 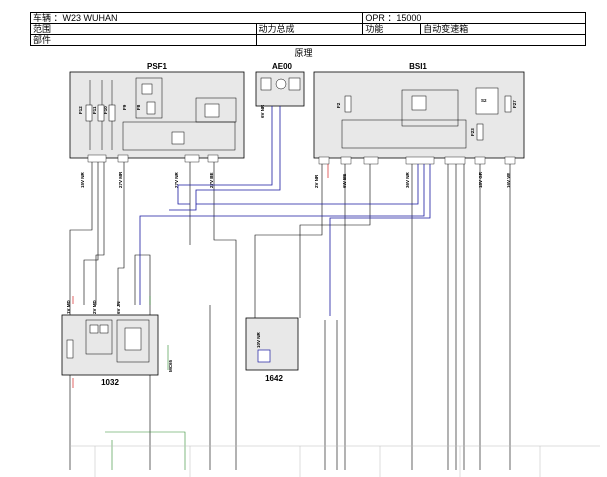 What do you see at coordinates (514, 104) in the screenshot?
I see `fuse-label-f27: F27` at bounding box center [514, 104].